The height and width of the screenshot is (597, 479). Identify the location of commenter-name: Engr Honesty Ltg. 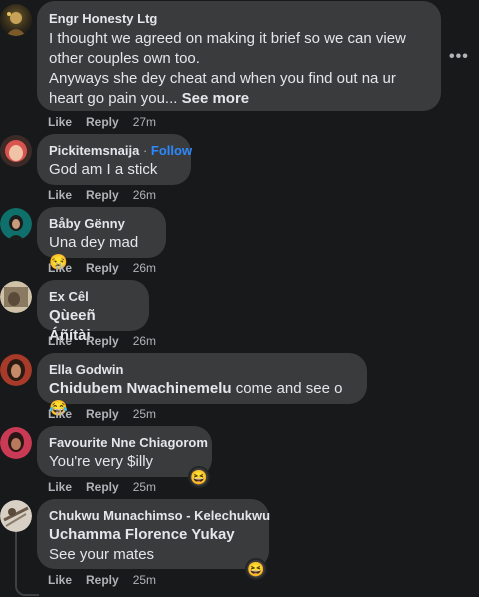
(239, 18).